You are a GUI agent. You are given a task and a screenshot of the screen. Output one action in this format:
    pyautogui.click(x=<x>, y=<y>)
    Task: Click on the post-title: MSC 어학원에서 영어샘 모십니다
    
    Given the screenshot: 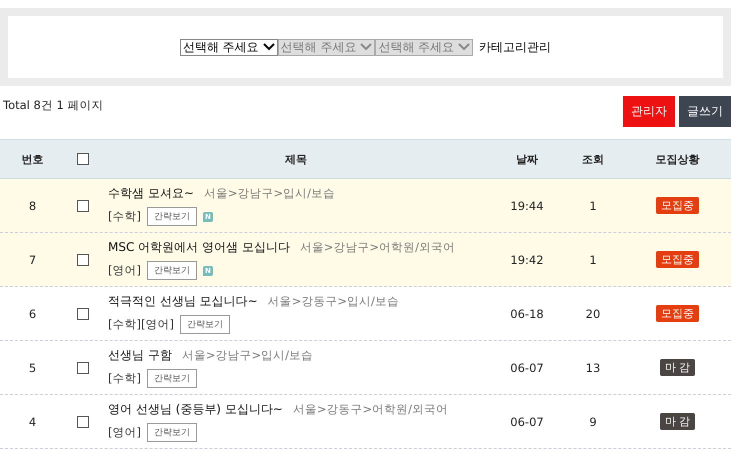 What is the action you would take?
    pyautogui.click(x=199, y=247)
    